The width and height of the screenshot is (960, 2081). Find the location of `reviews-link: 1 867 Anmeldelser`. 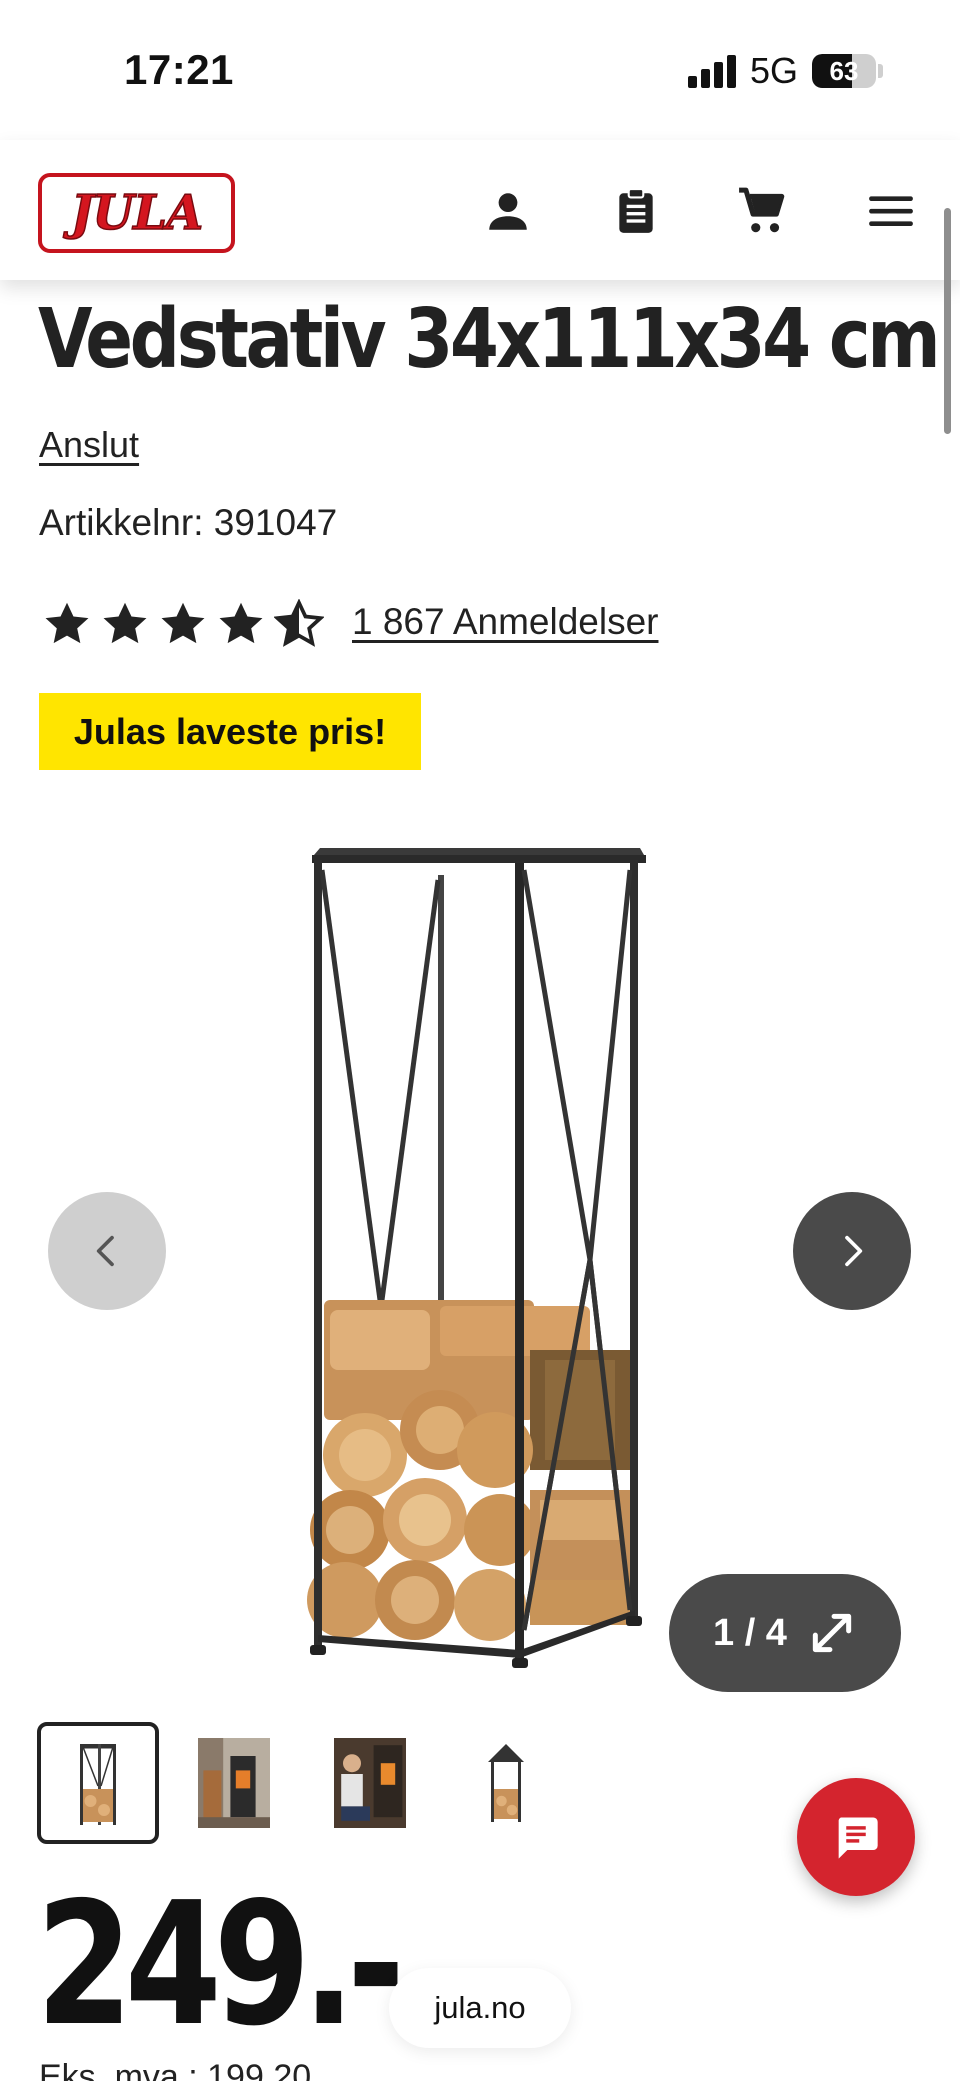

reviews-link: 1 867 Anmeldelser is located at coordinates (505, 622).